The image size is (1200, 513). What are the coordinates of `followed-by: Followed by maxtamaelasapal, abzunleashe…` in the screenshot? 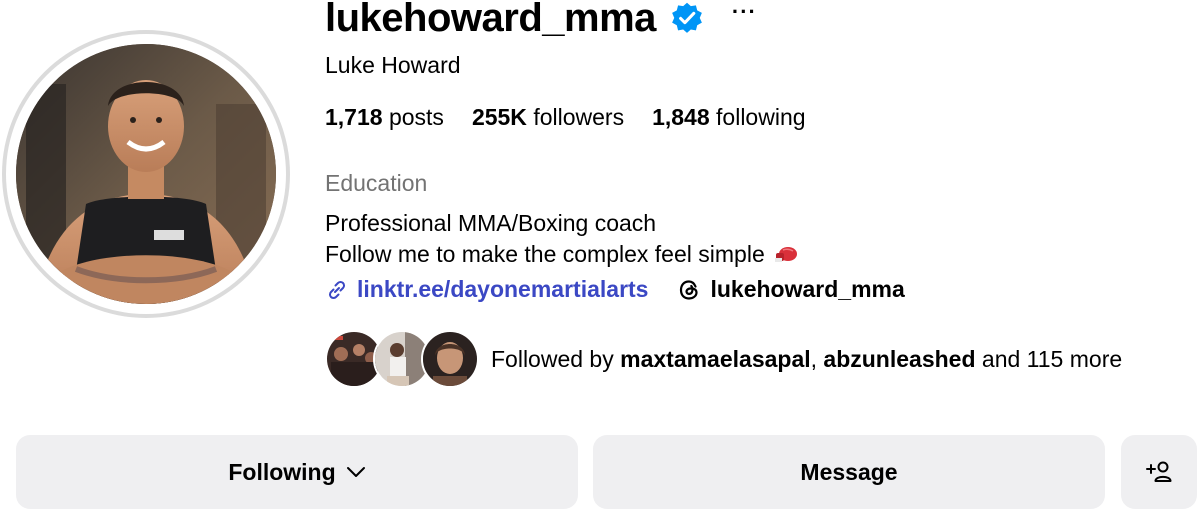 It's located at (723, 359).